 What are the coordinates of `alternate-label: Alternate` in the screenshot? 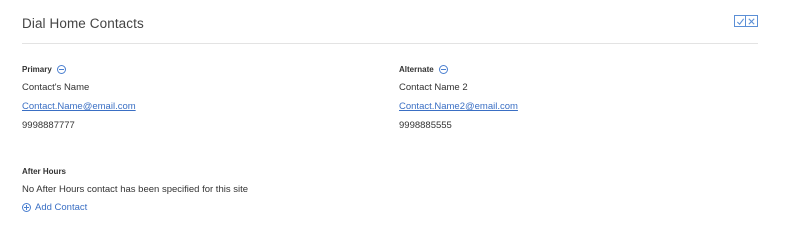 It's located at (416, 69).